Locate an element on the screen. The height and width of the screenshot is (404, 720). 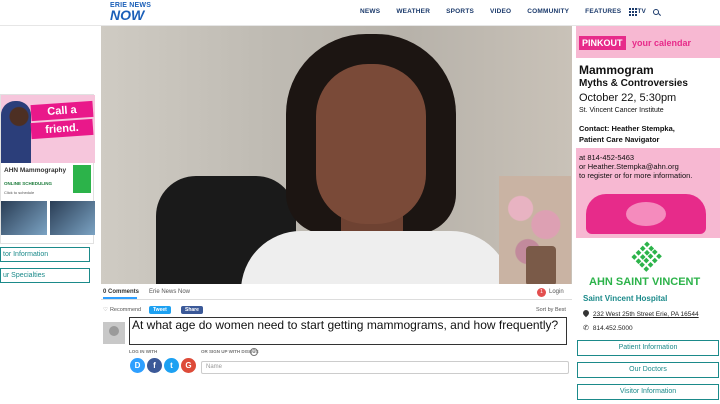
comment-count: 0 Comments is located at coordinates (121, 292).